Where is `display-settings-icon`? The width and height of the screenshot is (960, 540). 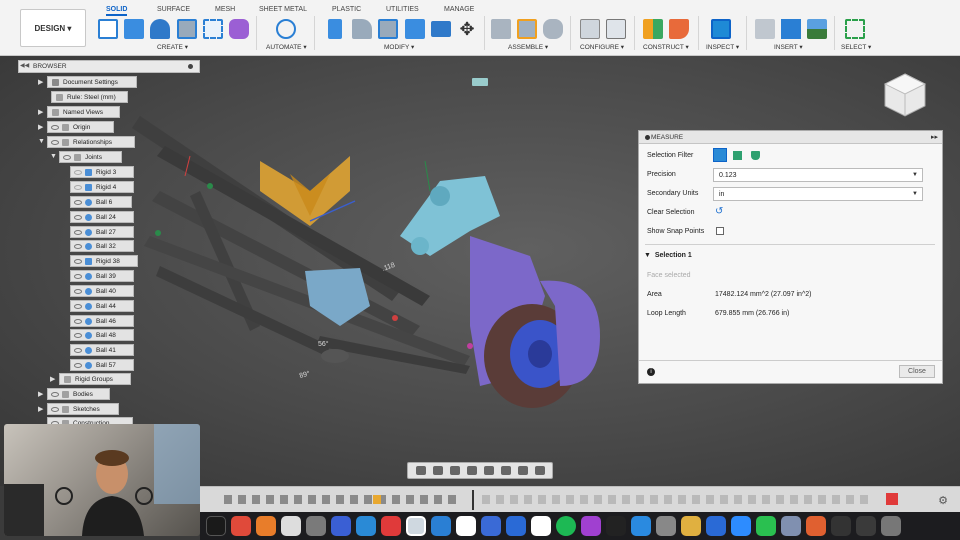
display-settings-icon is located at coordinates (505, 470).